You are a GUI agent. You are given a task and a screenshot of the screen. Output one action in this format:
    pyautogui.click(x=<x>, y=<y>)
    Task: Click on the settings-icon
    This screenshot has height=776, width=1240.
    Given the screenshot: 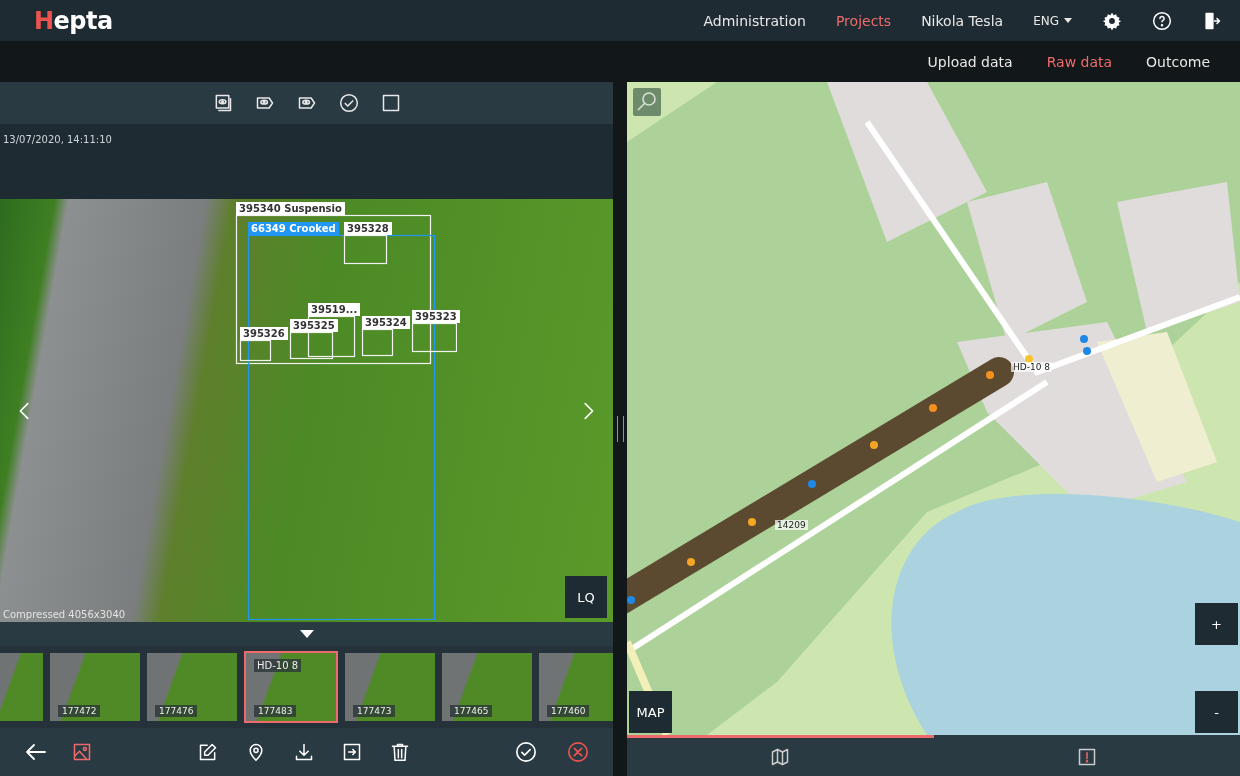 What is the action you would take?
    pyautogui.click(x=1112, y=20)
    